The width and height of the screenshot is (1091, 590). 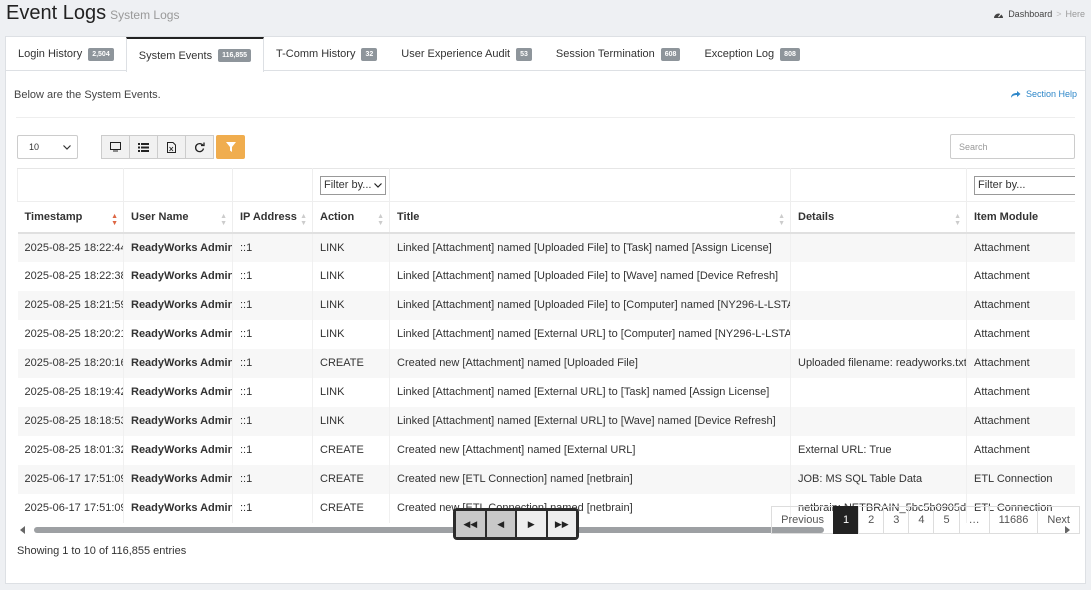 I want to click on next-page-button: Next, so click(x=1058, y=520).